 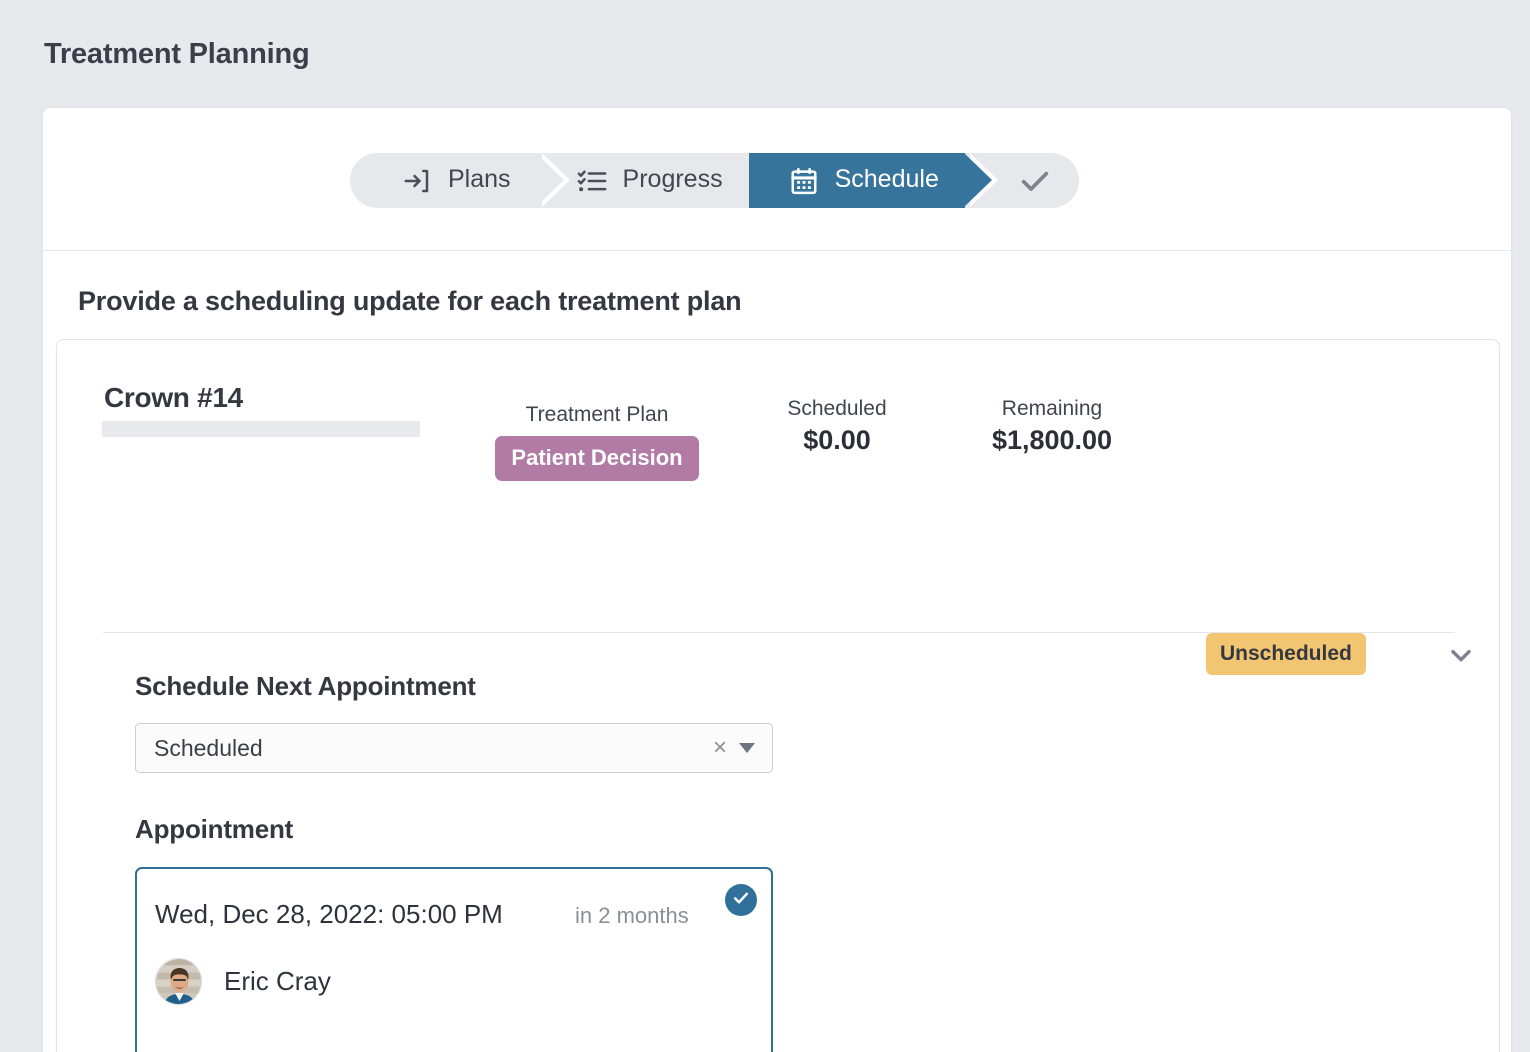 I want to click on appointment-label: Appointment, so click(x=214, y=829).